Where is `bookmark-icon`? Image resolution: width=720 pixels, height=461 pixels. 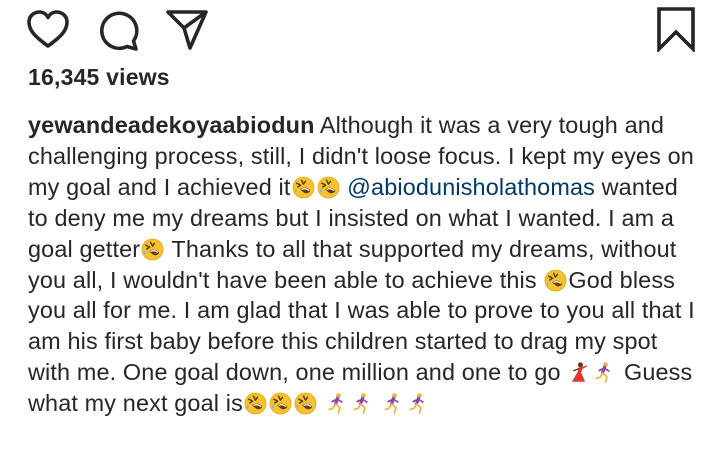 bookmark-icon is located at coordinates (676, 29).